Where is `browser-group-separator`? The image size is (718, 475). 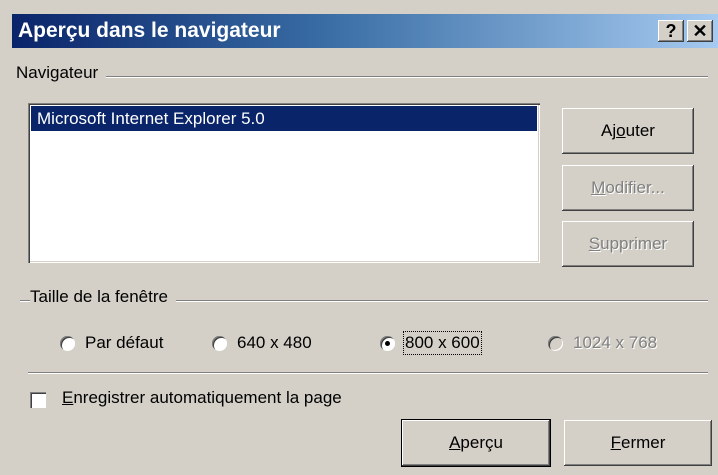
browser-group-separator is located at coordinates (363, 77).